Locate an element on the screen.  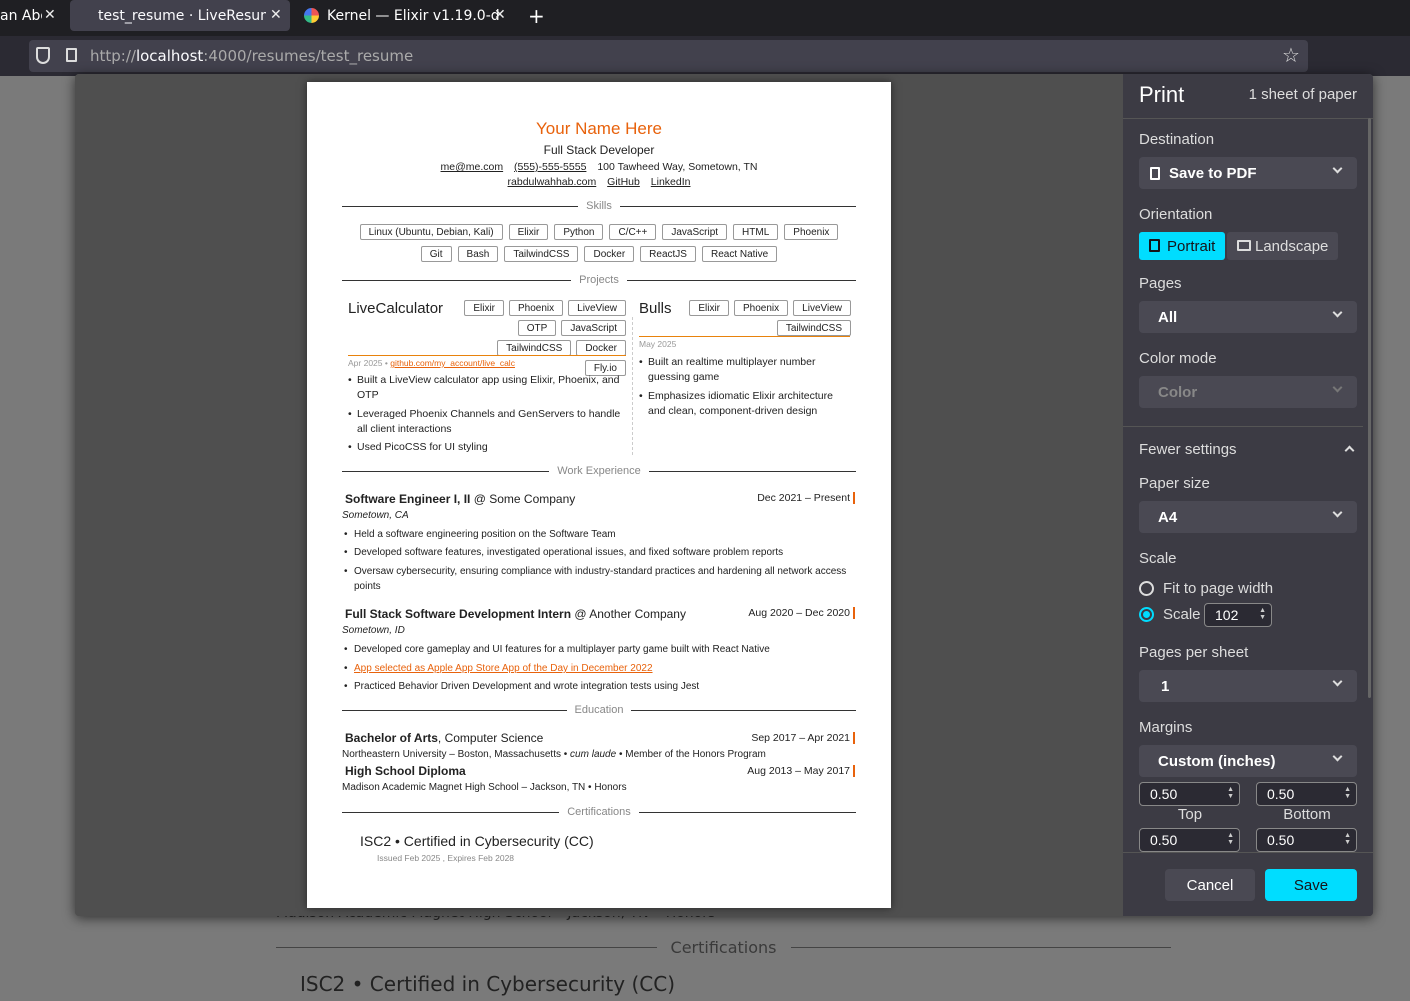
fit-width-radio is located at coordinates (1146, 588).